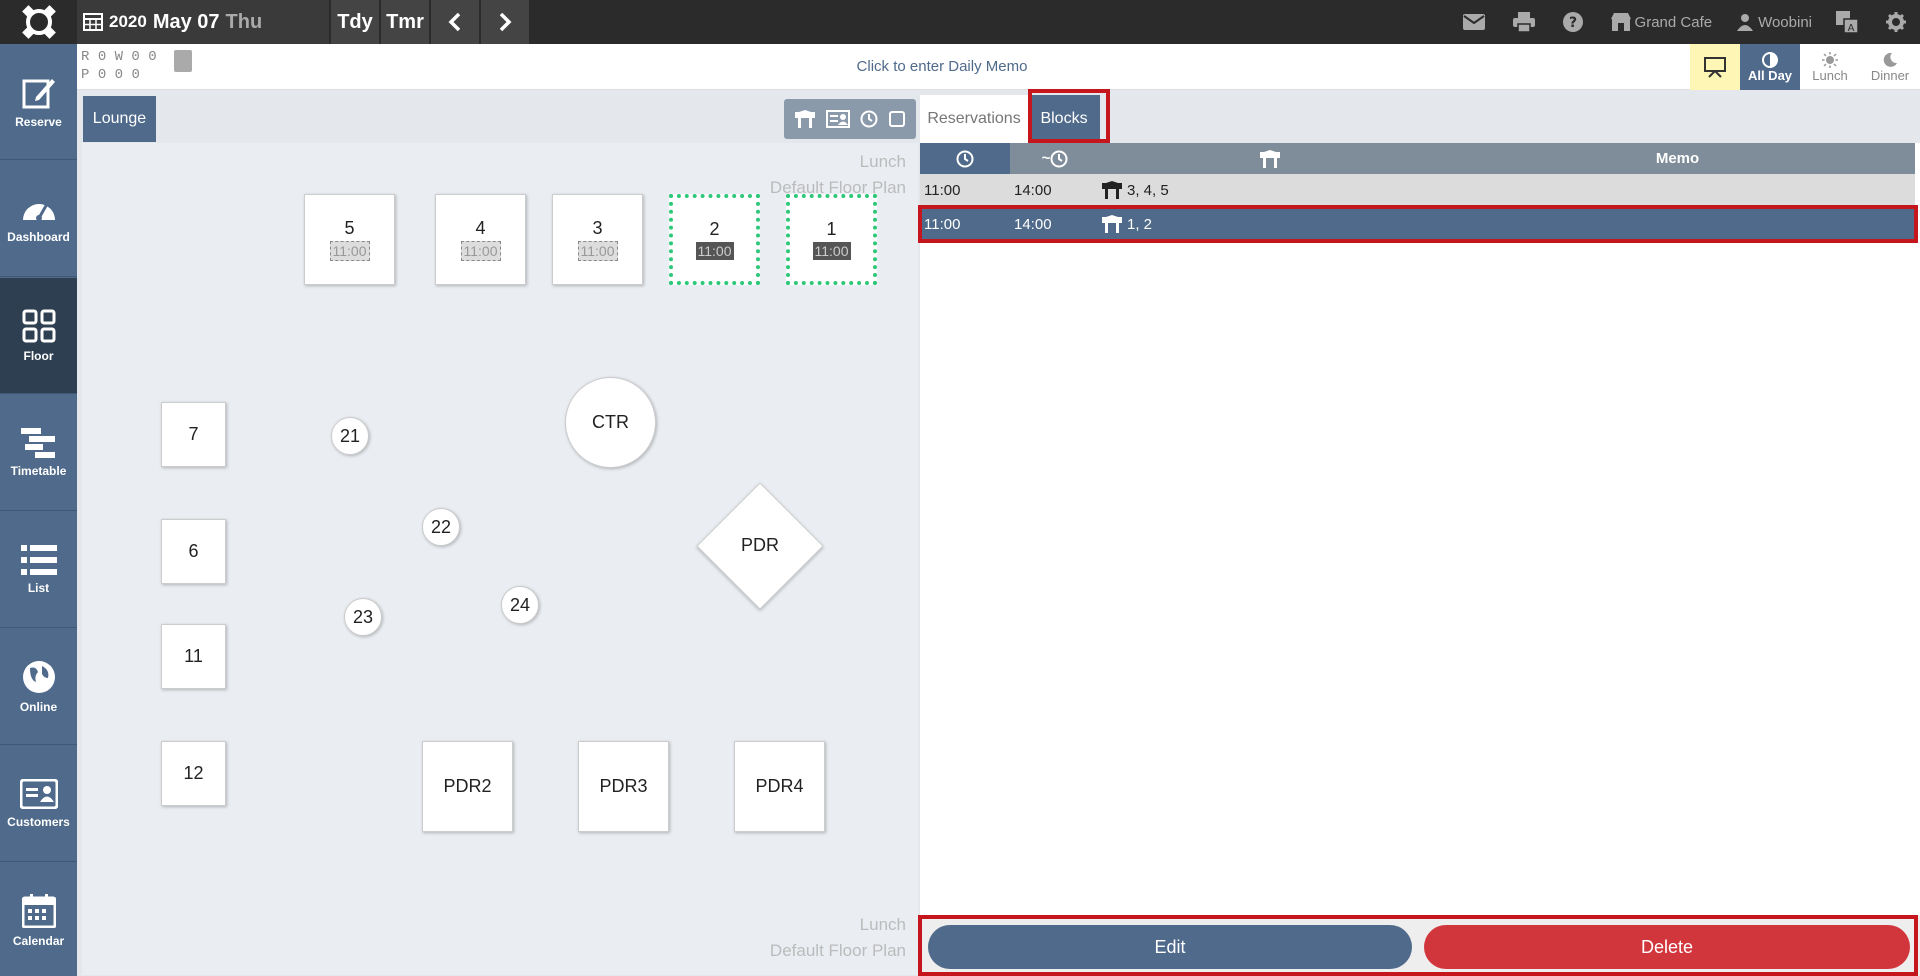 The image size is (1920, 976). I want to click on settings-button, so click(1898, 22).